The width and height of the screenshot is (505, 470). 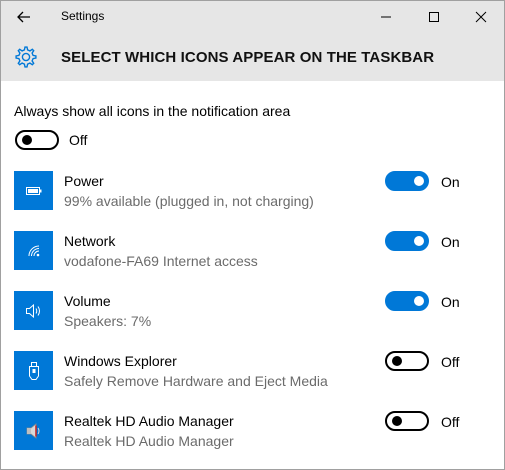 I want to click on maximize-button, so click(x=434, y=17).